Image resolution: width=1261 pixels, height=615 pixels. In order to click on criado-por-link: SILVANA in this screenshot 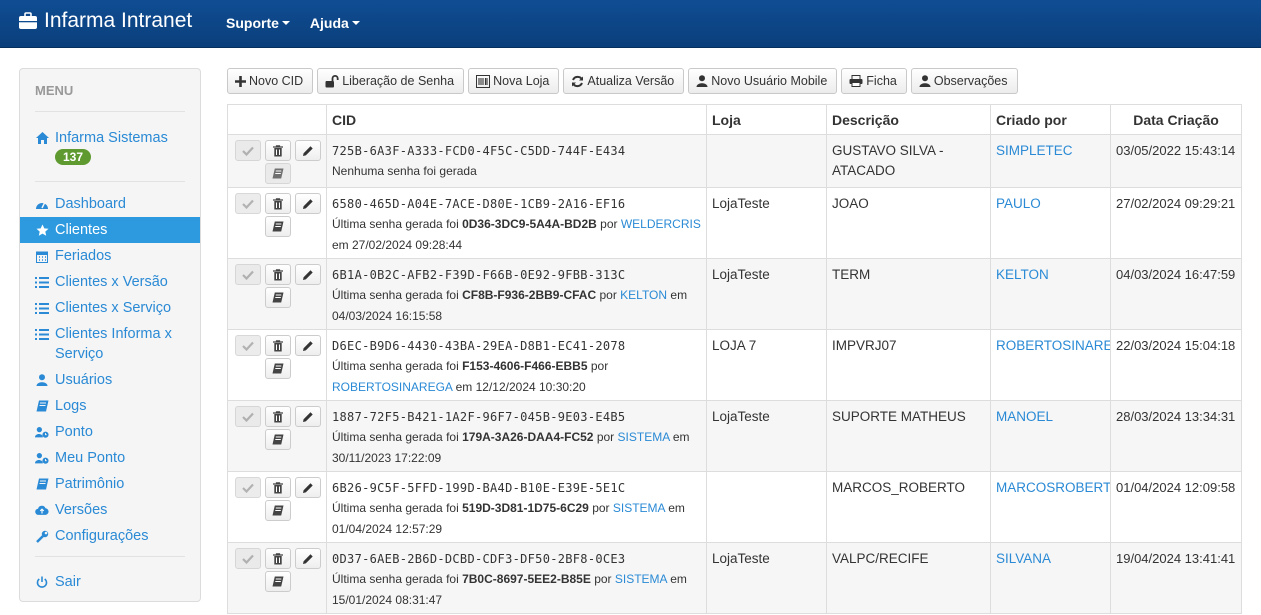, I will do `click(1050, 559)`.